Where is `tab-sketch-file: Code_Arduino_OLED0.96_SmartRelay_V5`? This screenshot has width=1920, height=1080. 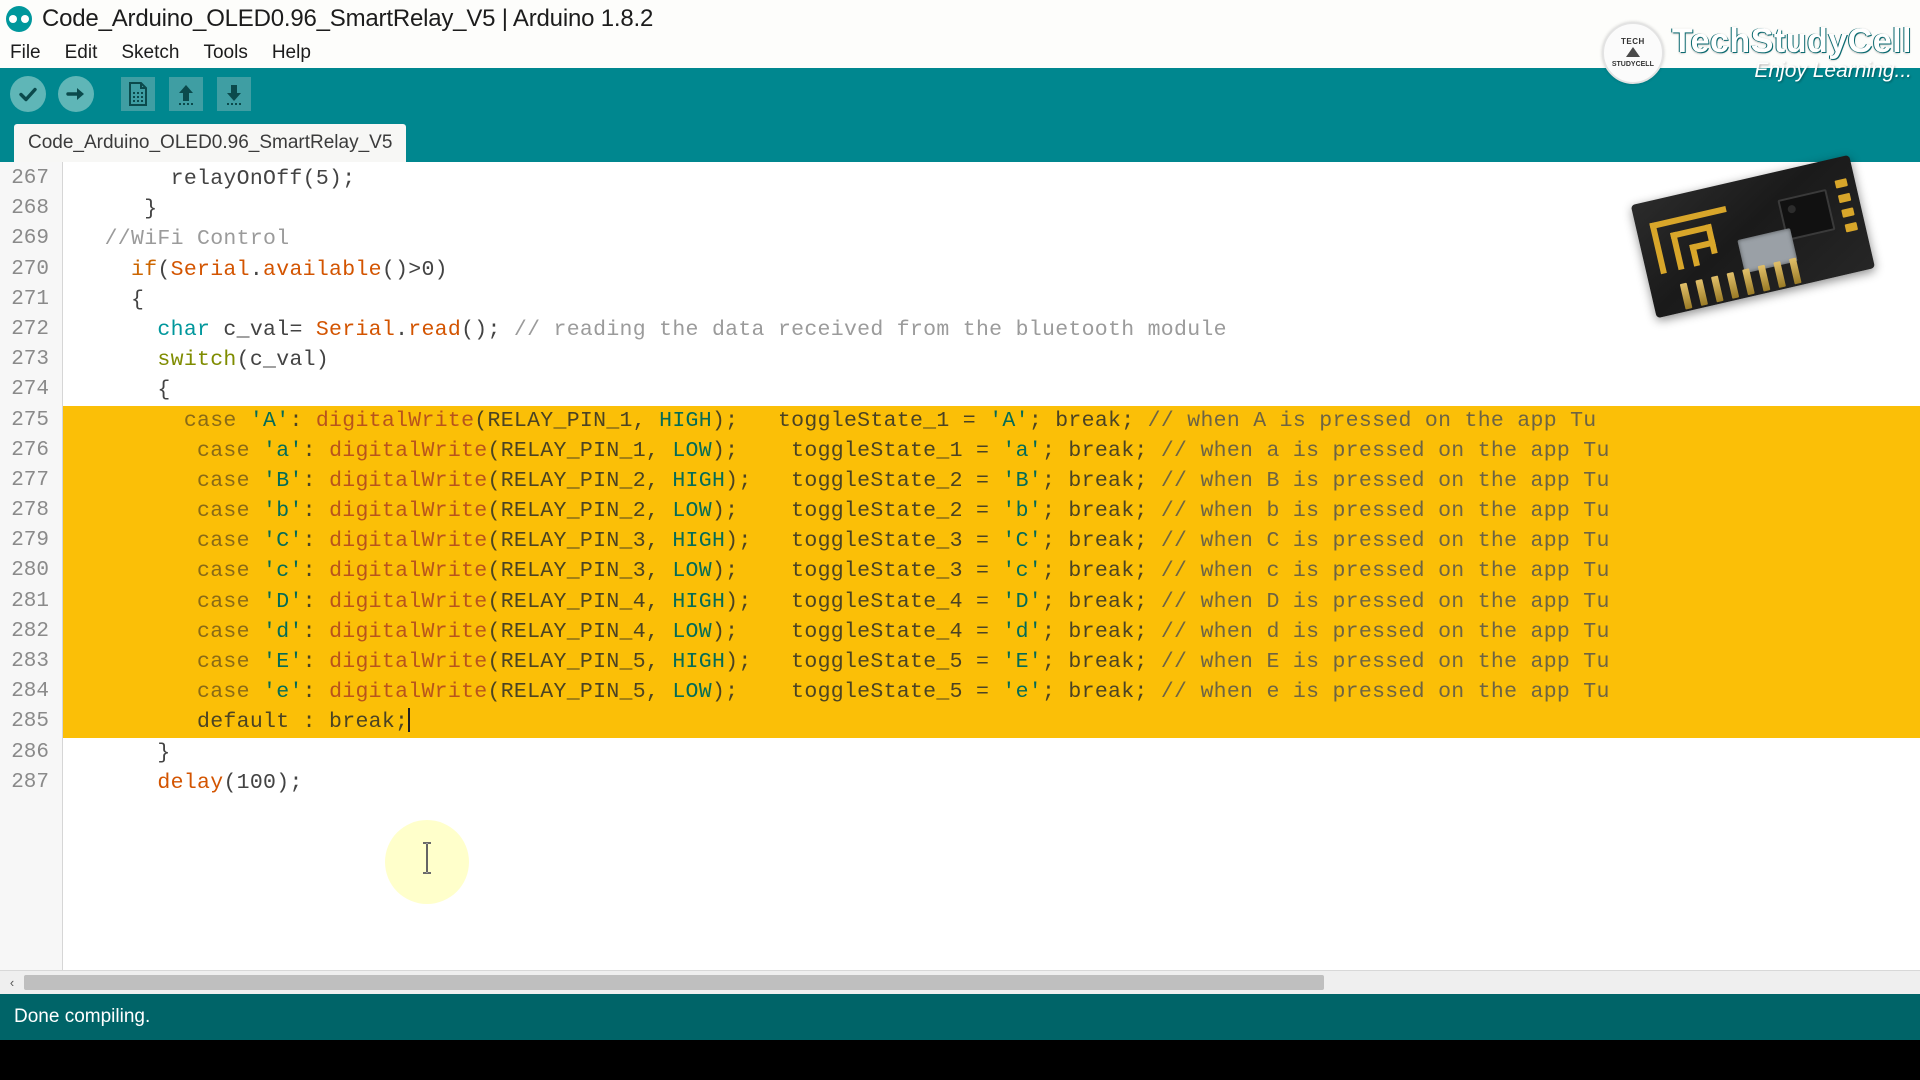
tab-sketch-file: Code_Arduino_OLED0.96_SmartRelay_V5 is located at coordinates (210, 143).